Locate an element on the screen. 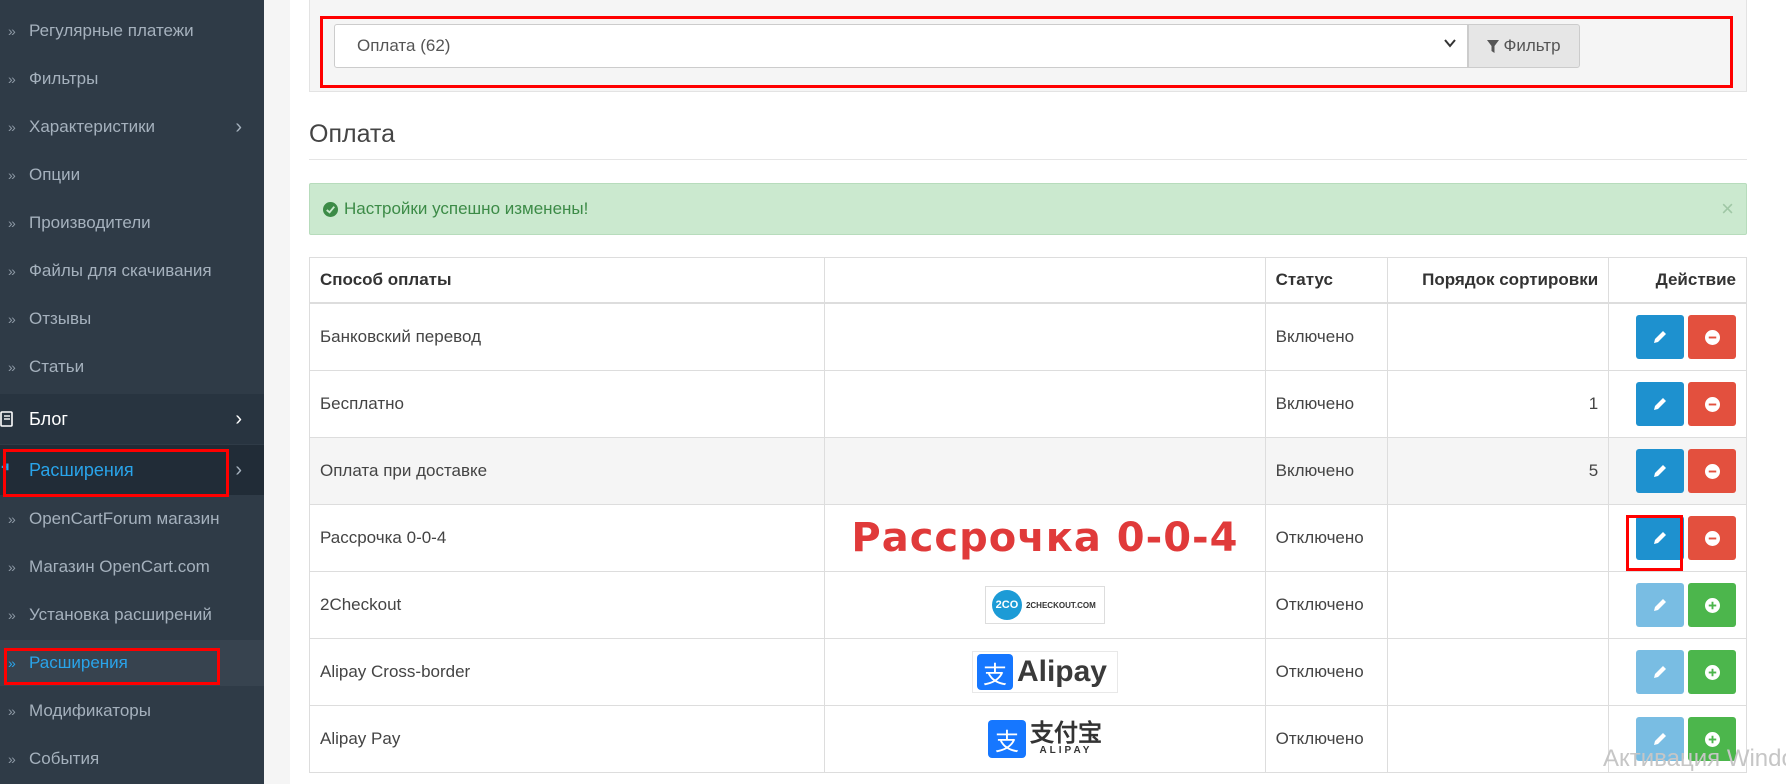 This screenshot has height=784, width=1786. sidebar-item-label: Файлы для скачивания is located at coordinates (120, 270).